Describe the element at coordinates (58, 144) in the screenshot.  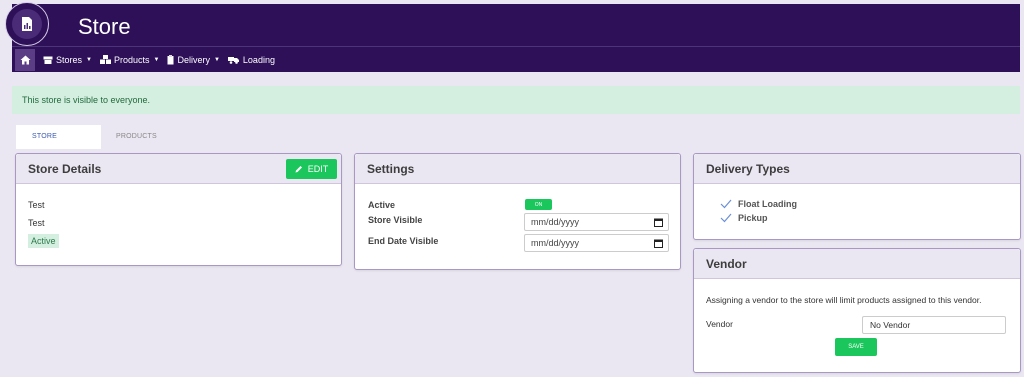
I see `tab-store-settings: STORE SETTINGS` at that location.